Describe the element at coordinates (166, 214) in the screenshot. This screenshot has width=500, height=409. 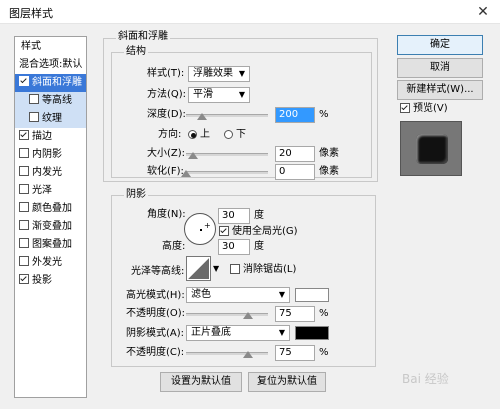
I see `angle-label: 角度(N):` at that location.